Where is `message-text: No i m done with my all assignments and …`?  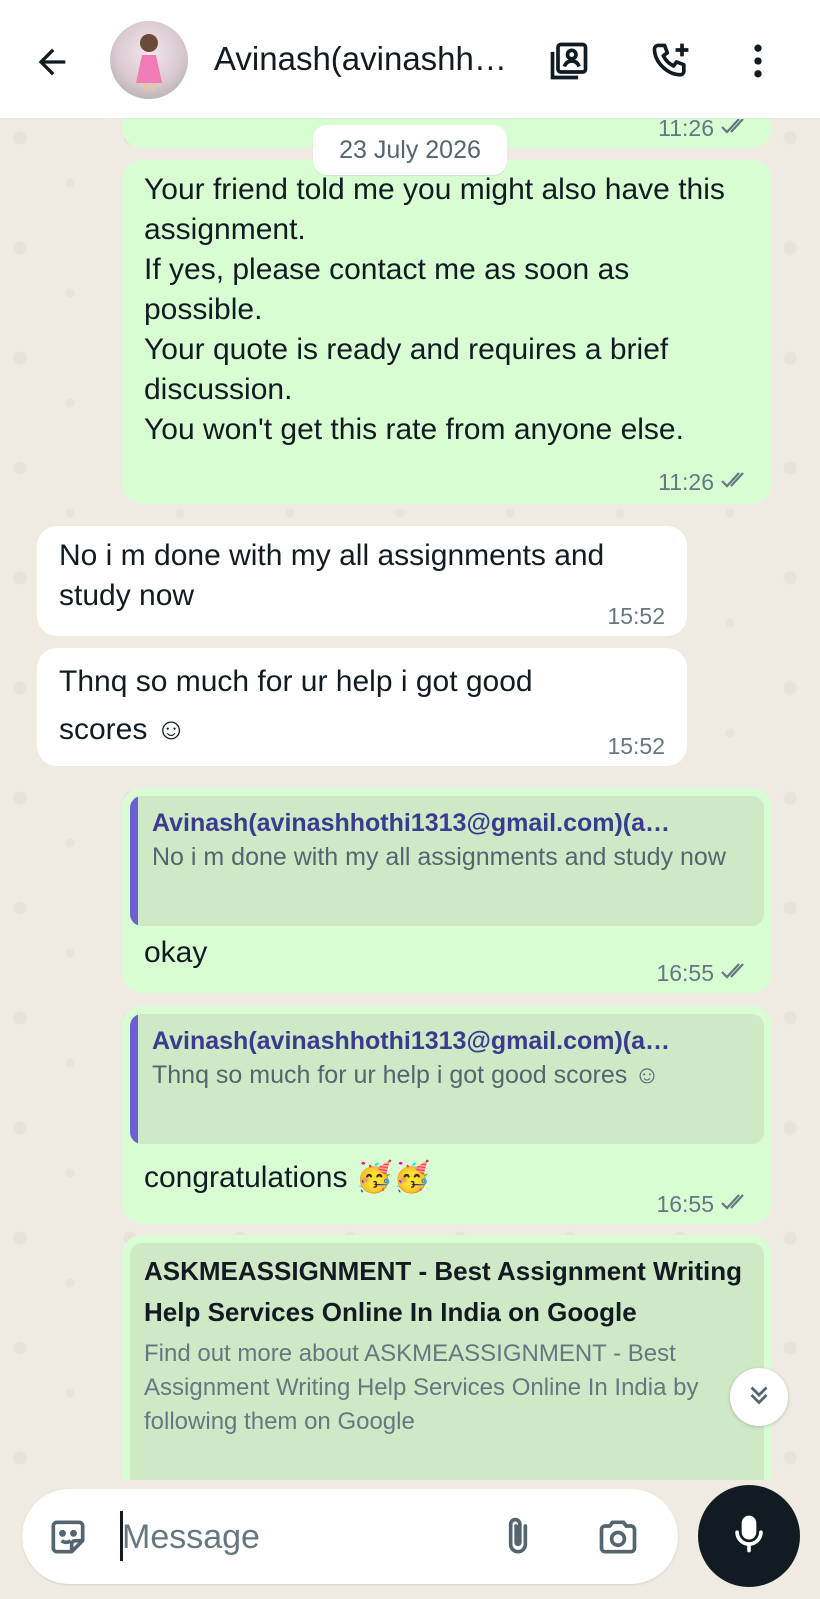
message-text: No i m done with my all assignments and … is located at coordinates (332, 575).